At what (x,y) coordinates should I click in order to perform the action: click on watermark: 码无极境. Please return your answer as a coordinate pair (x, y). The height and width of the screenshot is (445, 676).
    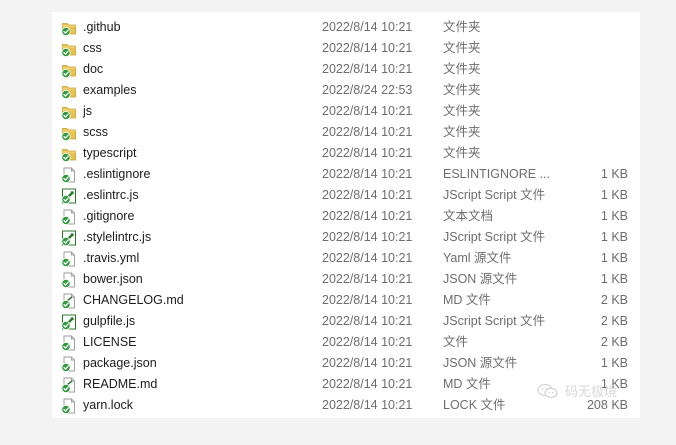
    Looking at the image, I should click on (577, 390).